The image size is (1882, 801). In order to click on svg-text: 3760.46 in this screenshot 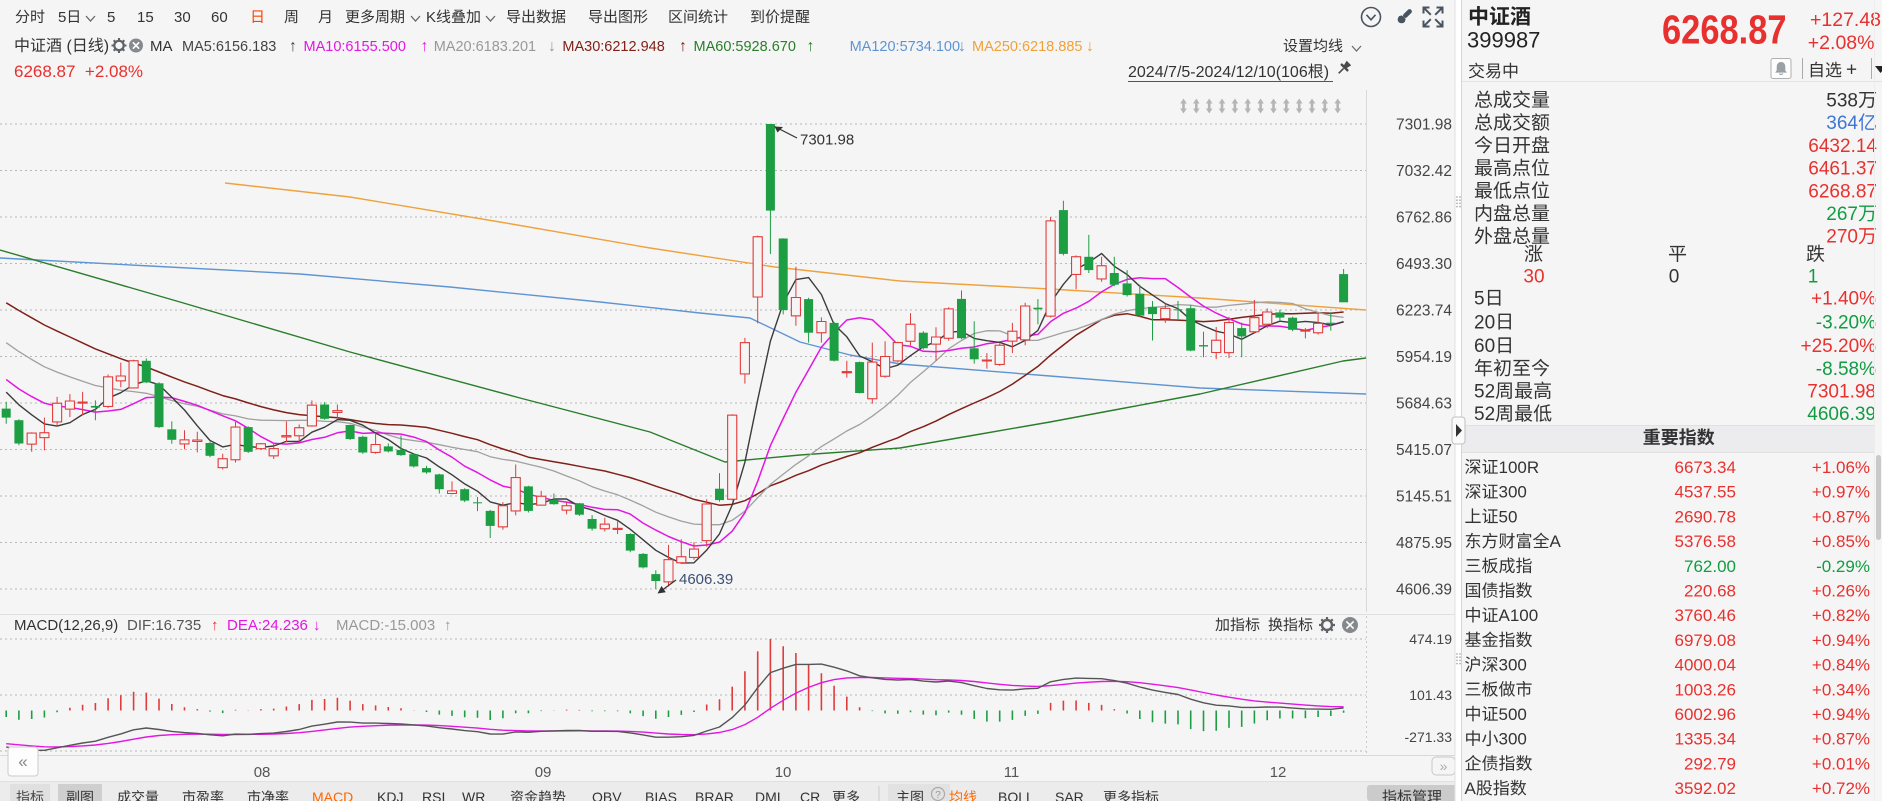, I will do `click(1705, 615)`.